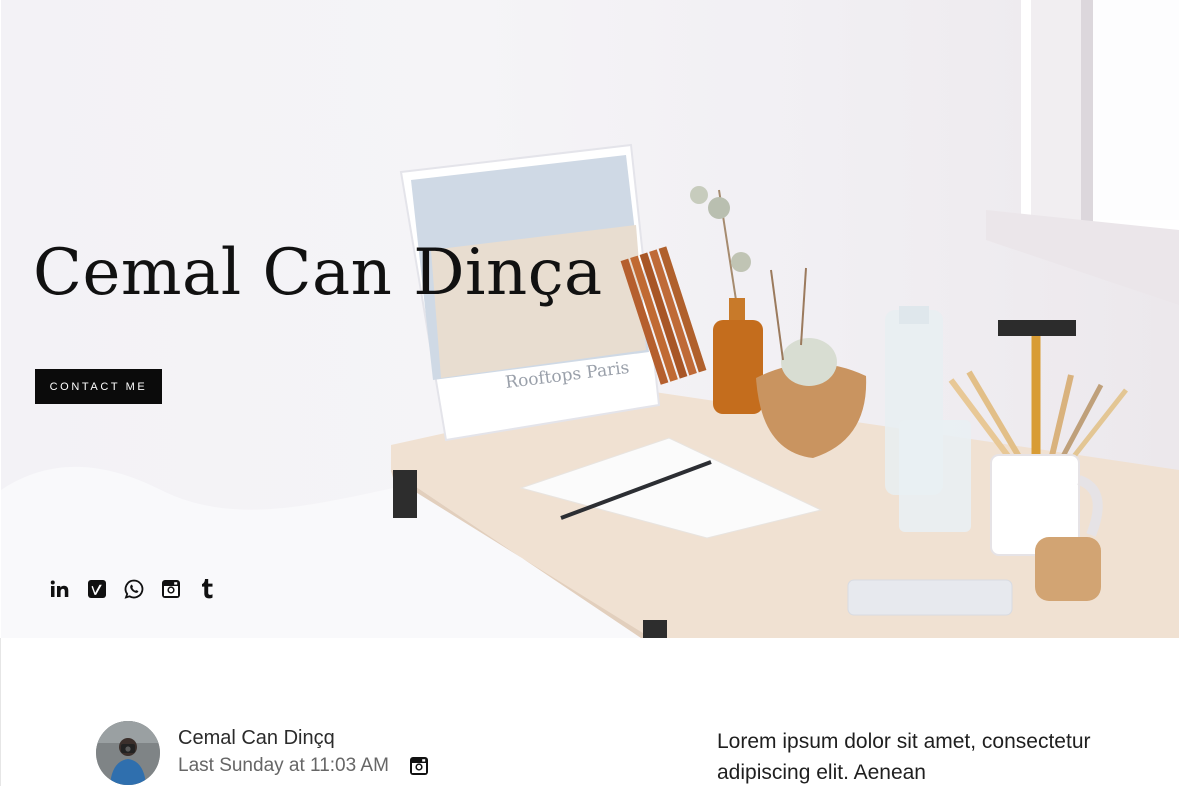 Image resolution: width=1179 pixels, height=788 pixels. What do you see at coordinates (97, 589) in the screenshot?
I see `vimeo-icon` at bounding box center [97, 589].